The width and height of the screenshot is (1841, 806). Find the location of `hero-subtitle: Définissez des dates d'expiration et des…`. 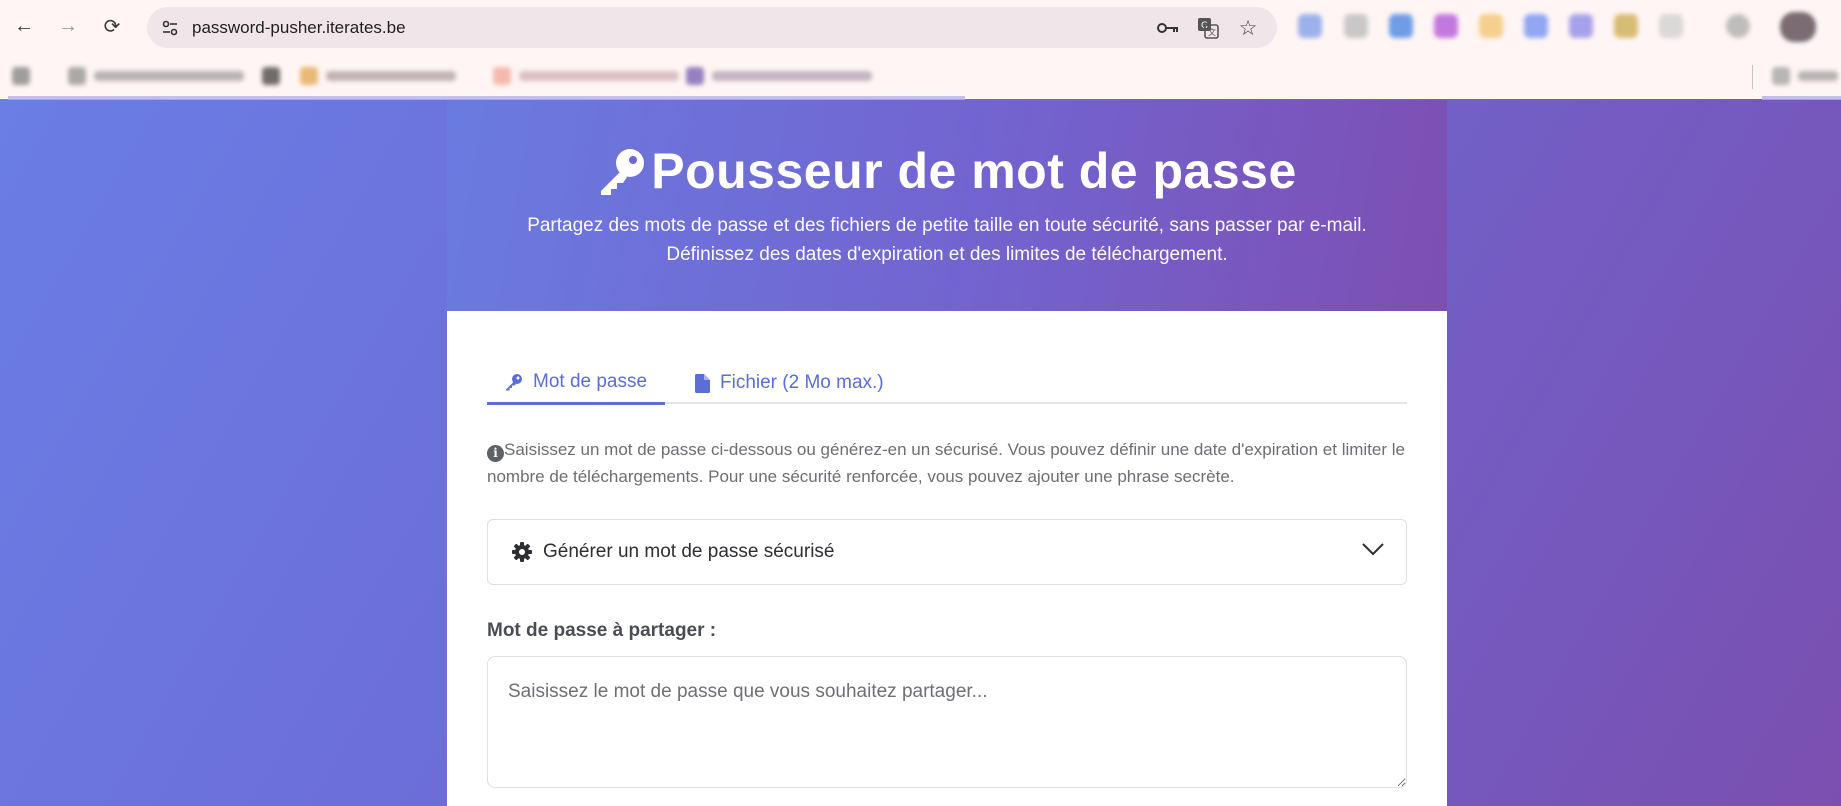

hero-subtitle: Définissez des dates d'expiration et des… is located at coordinates (947, 254).